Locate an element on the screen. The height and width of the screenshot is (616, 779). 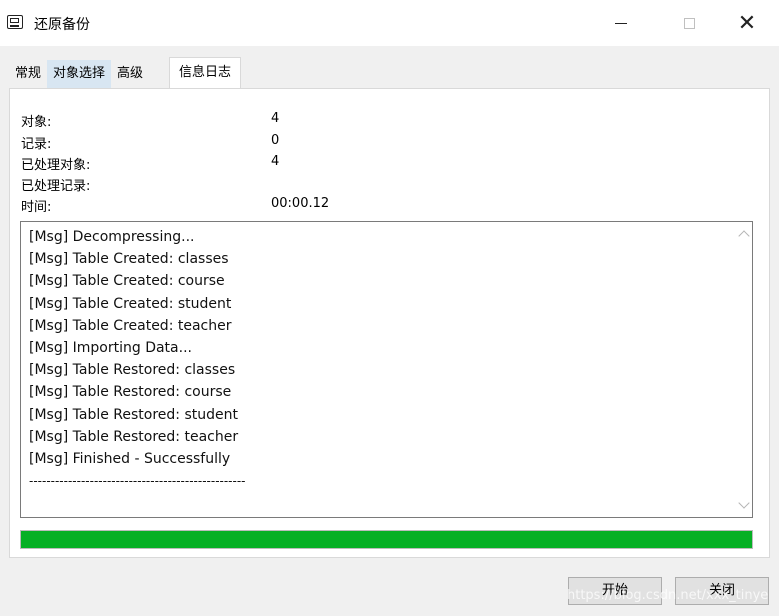
log-line: [Msg] Table Restored: classes is located at coordinates (132, 370).